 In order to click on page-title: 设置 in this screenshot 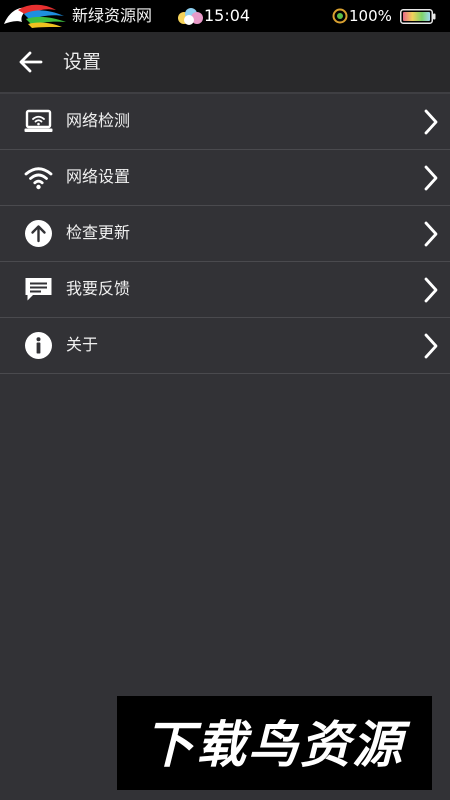, I will do `click(82, 62)`.